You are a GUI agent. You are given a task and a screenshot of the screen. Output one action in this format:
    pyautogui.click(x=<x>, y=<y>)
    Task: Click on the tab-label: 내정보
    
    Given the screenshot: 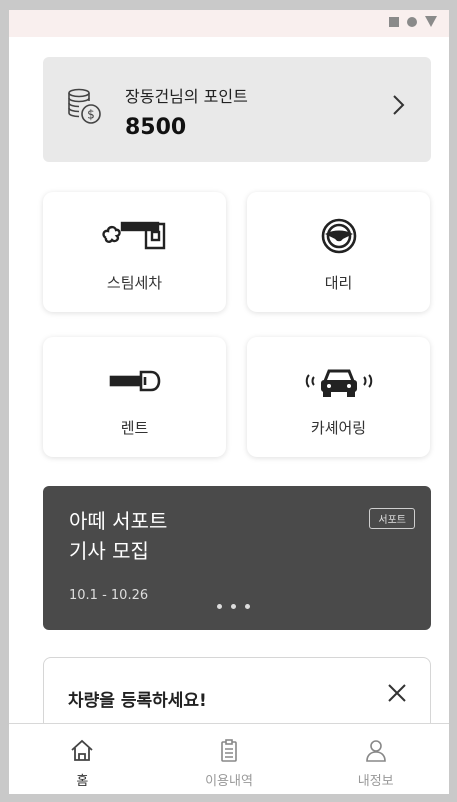 What is the action you would take?
    pyautogui.click(x=375, y=781)
    